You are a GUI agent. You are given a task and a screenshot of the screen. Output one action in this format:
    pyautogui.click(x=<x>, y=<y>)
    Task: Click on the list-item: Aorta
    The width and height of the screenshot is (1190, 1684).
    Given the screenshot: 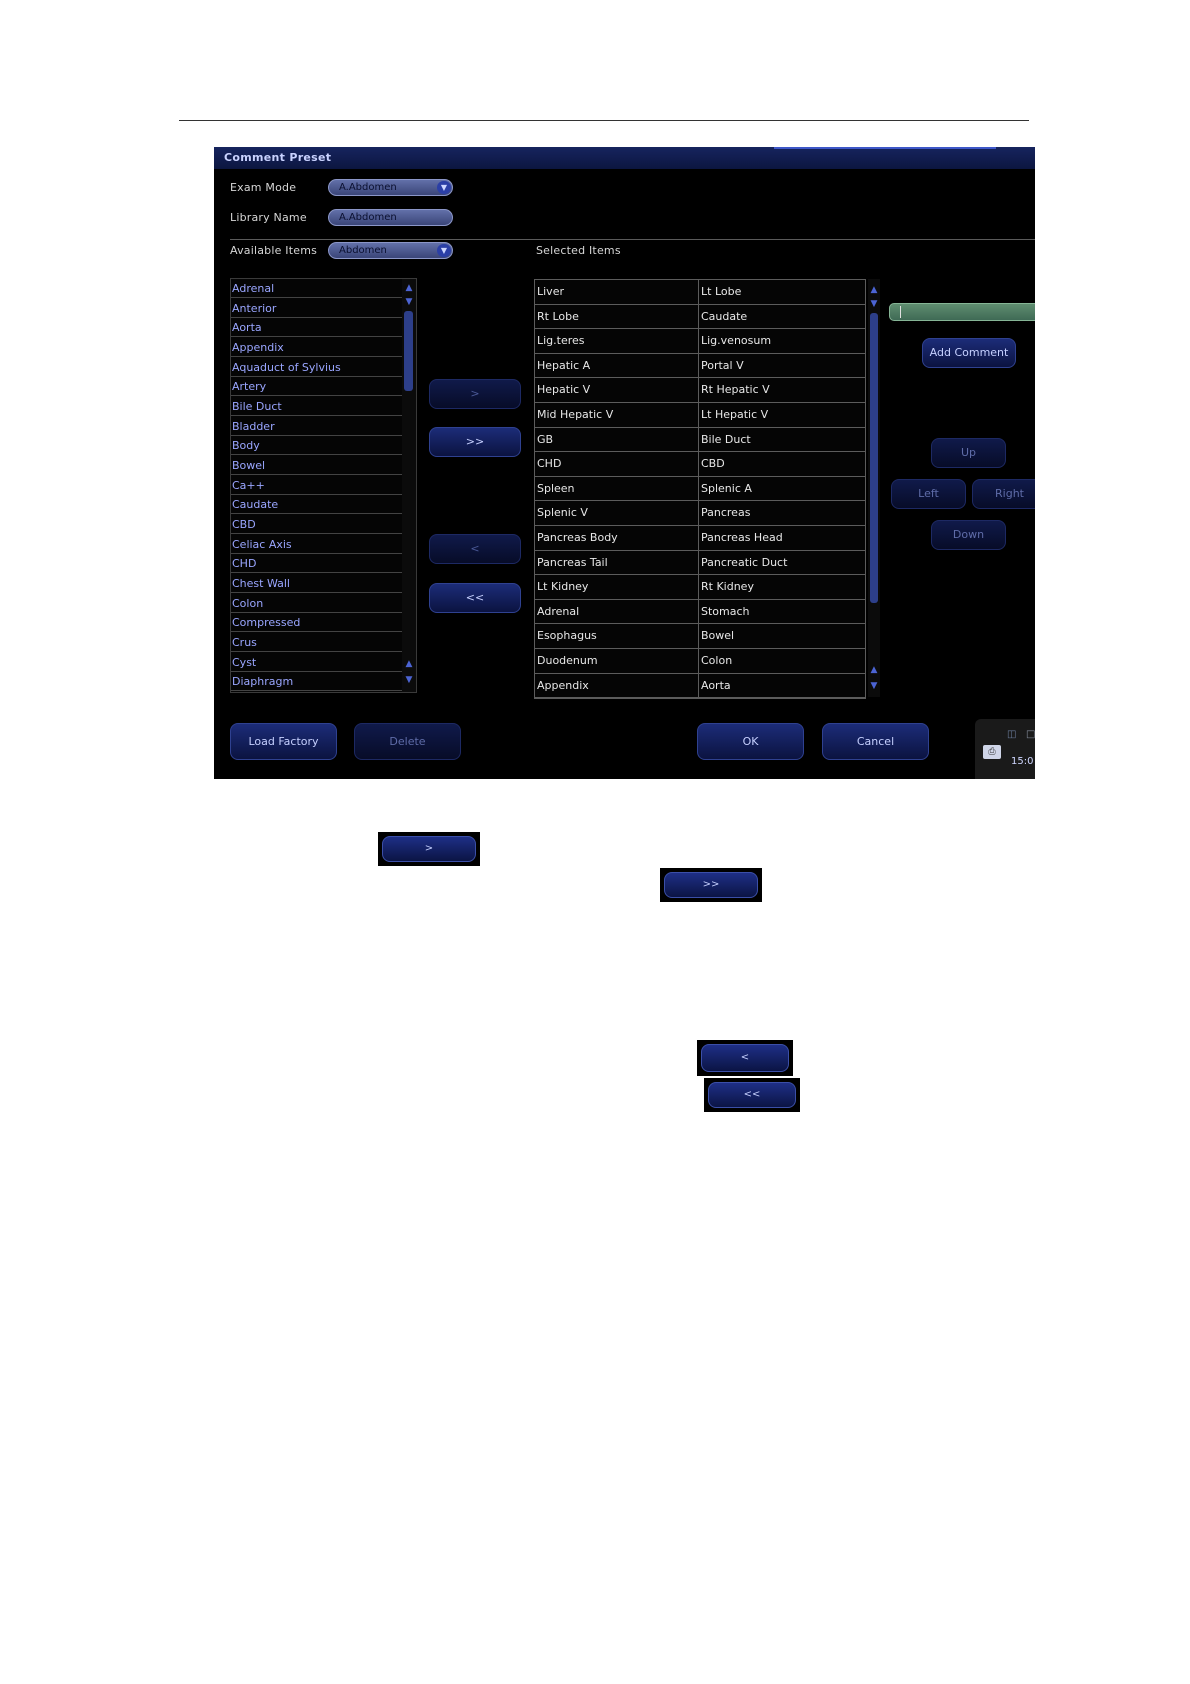 What is the action you would take?
    pyautogui.click(x=316, y=328)
    